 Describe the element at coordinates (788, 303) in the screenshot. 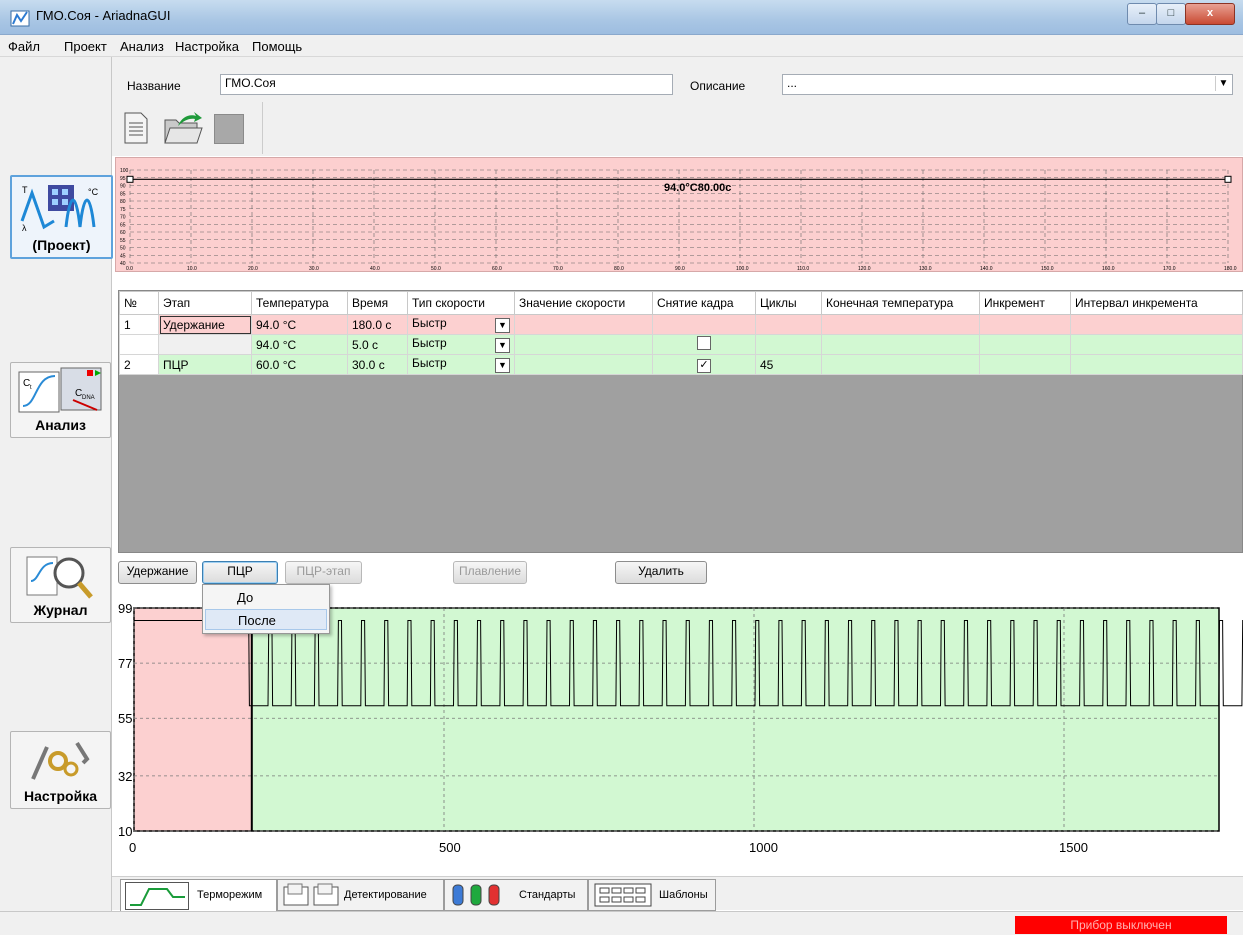

I see `col-header-cycles: Циклы` at that location.